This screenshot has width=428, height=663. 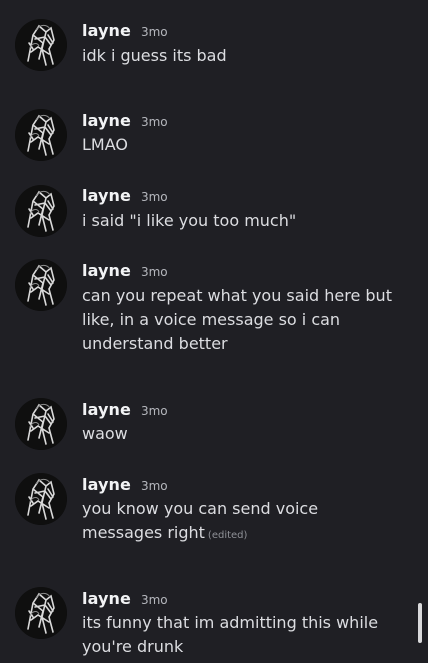 What do you see at coordinates (242, 145) in the screenshot?
I see `message-text: LMAO` at bounding box center [242, 145].